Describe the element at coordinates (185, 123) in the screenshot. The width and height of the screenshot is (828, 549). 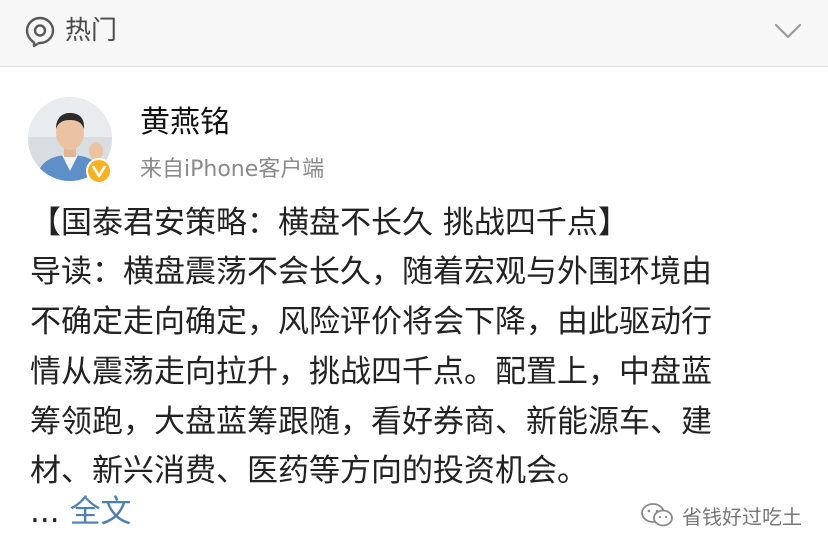
I see `author-name: 黄燕铭` at that location.